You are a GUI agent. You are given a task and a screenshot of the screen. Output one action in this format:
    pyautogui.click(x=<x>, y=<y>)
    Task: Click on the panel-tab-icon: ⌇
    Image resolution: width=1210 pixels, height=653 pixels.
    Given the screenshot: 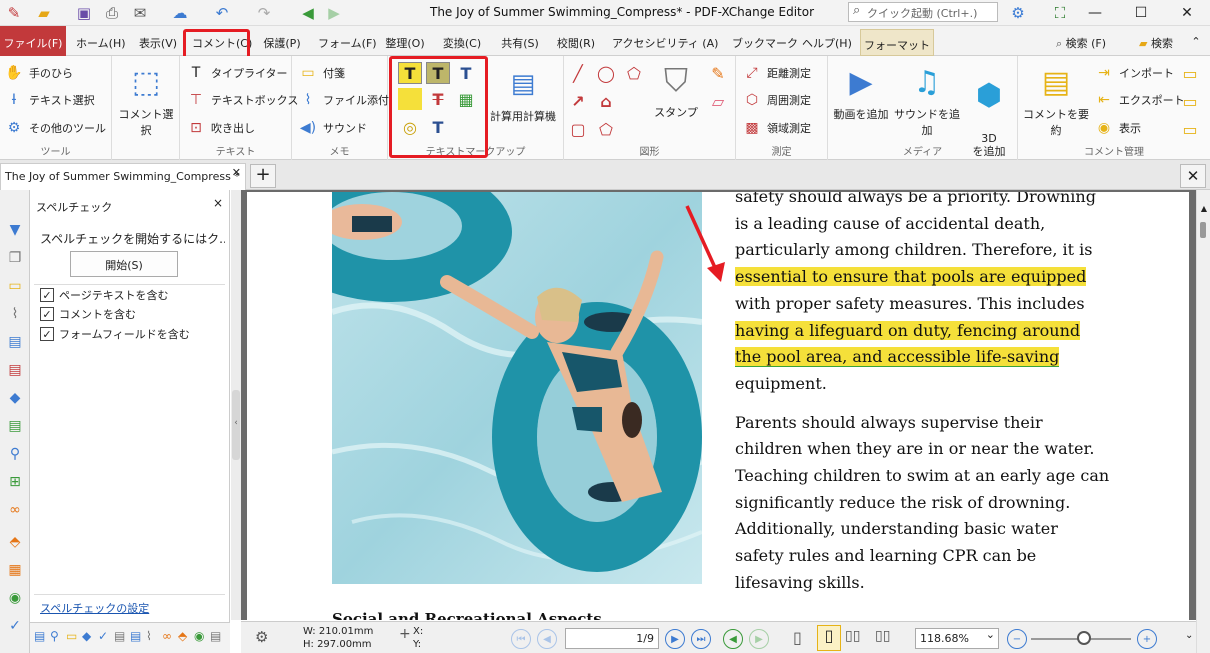 What is the action you would take?
    pyautogui.click(x=153, y=638)
    